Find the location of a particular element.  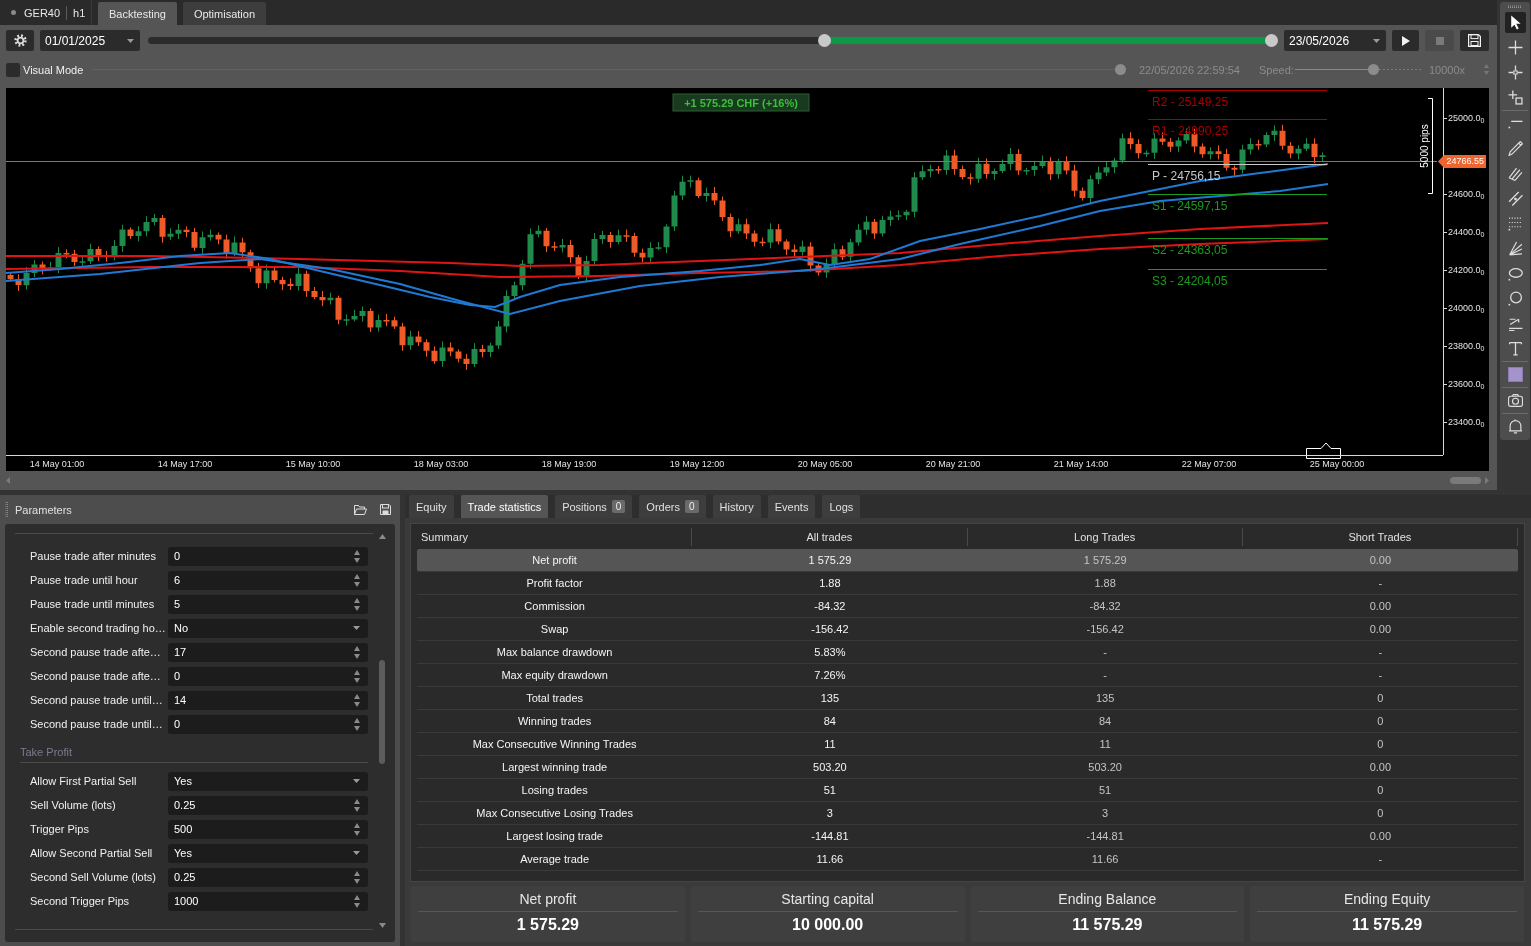

visual-mode-label: Visual Mode is located at coordinates (54, 69).